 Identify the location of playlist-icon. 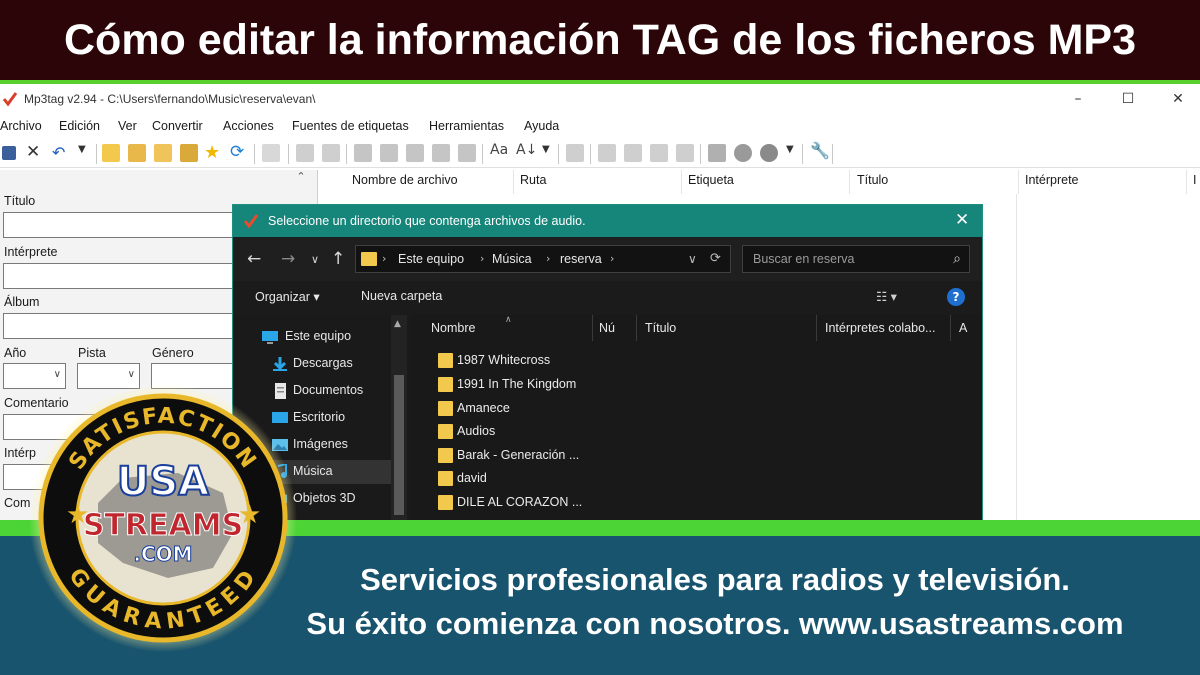
(189, 153).